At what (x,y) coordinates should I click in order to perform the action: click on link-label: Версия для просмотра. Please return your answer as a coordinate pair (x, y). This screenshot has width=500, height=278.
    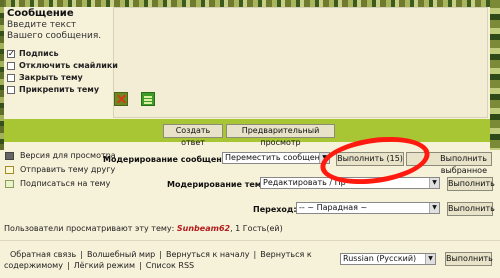
    Looking at the image, I should click on (68, 155).